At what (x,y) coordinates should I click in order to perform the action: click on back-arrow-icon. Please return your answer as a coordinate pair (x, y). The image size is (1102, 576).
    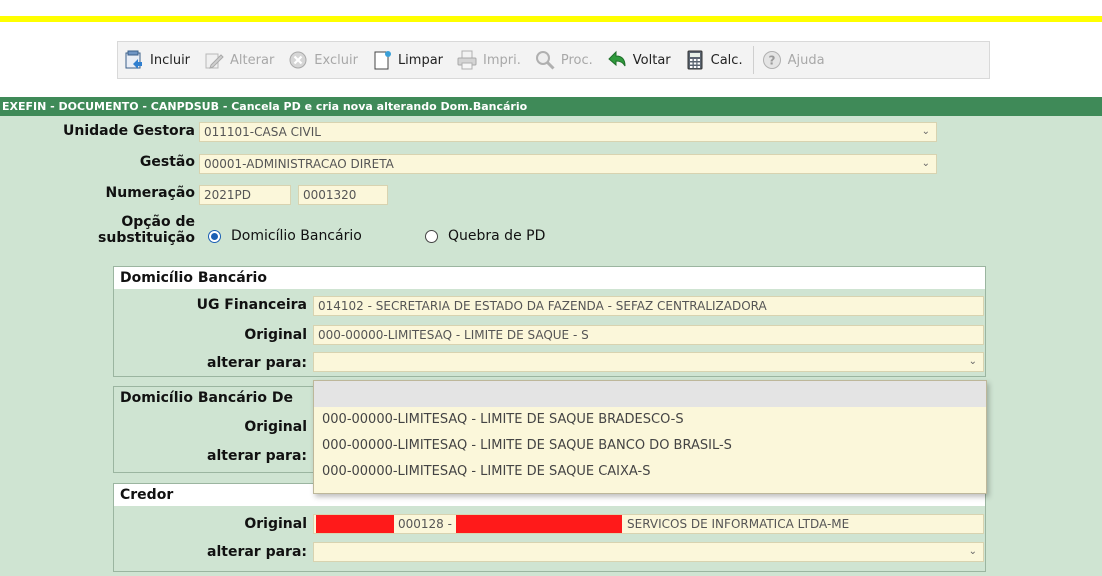
    Looking at the image, I should click on (617, 60).